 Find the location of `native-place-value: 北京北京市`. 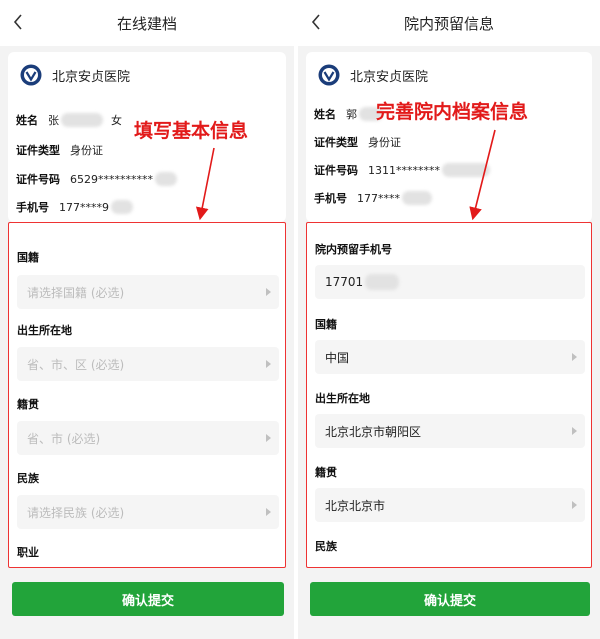

native-place-value: 北京北京市 is located at coordinates (355, 505).